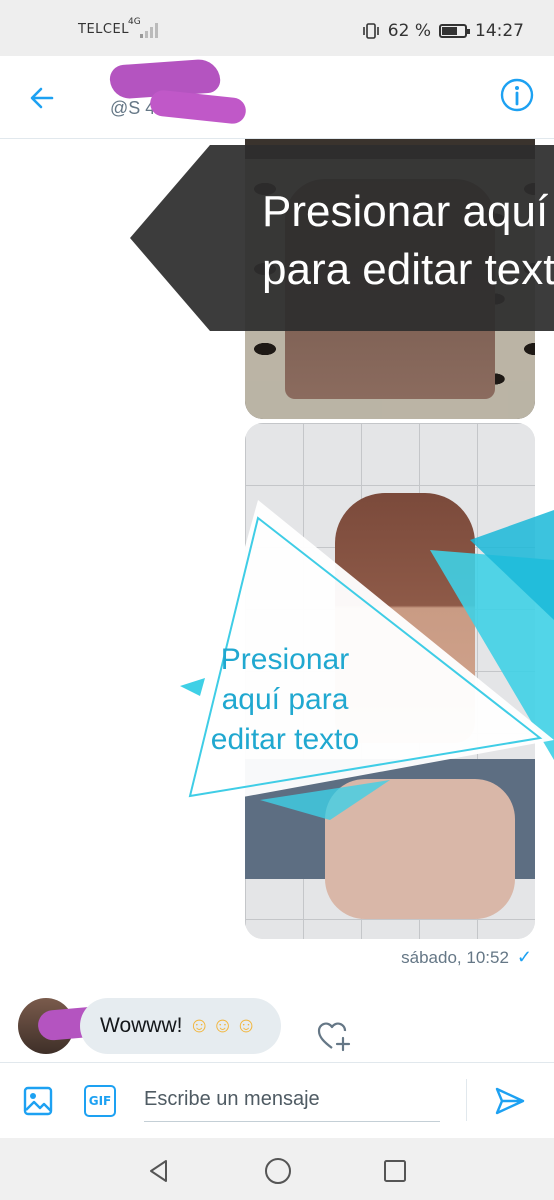 The image size is (554, 1200). Describe the element at coordinates (466, 1100) in the screenshot. I see `divider` at that location.